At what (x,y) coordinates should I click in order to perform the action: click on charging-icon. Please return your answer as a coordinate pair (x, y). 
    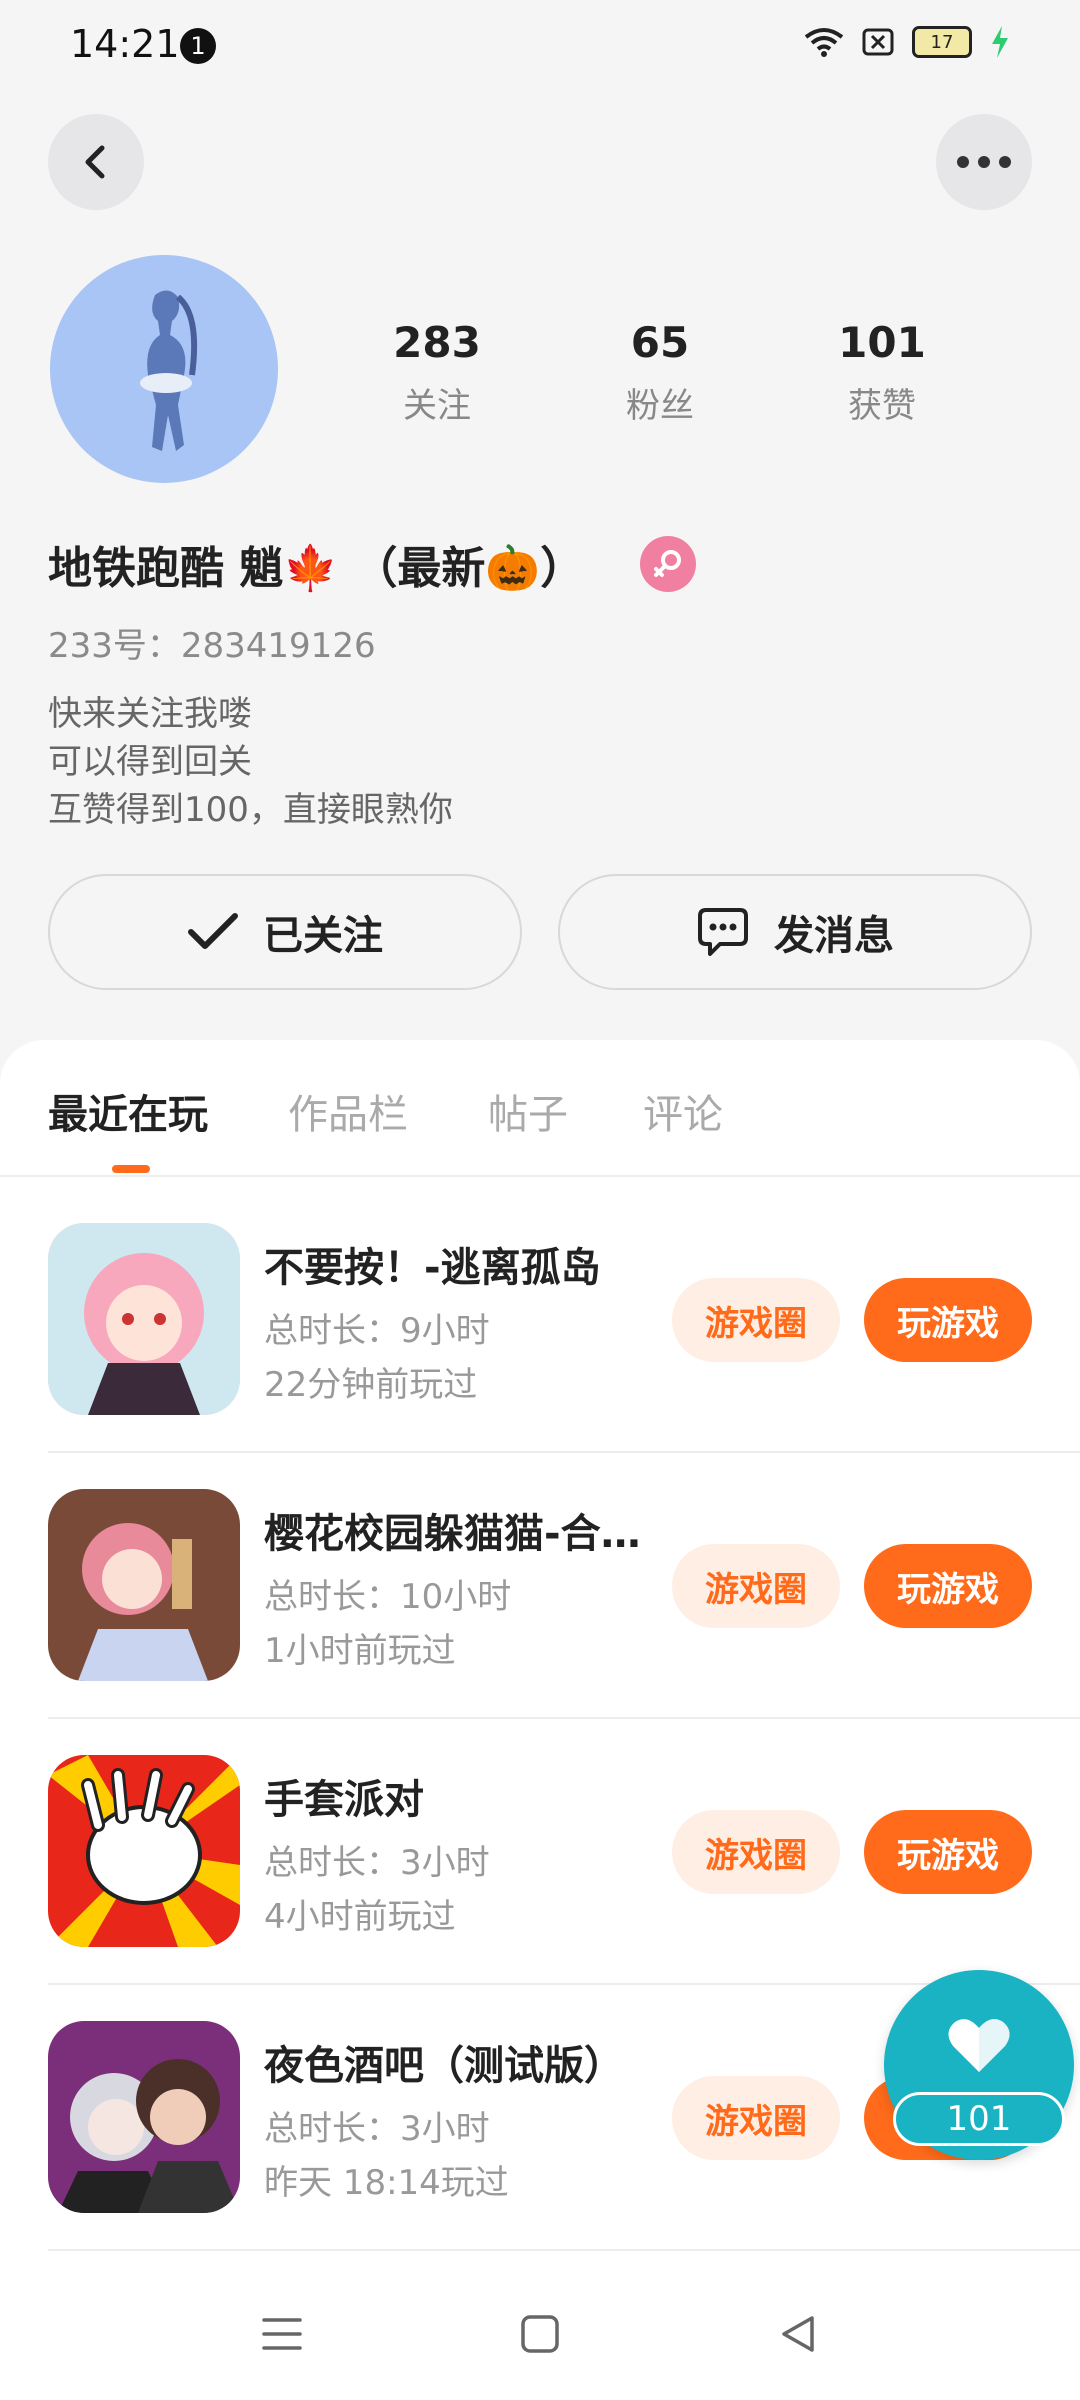
    Looking at the image, I should click on (1000, 42).